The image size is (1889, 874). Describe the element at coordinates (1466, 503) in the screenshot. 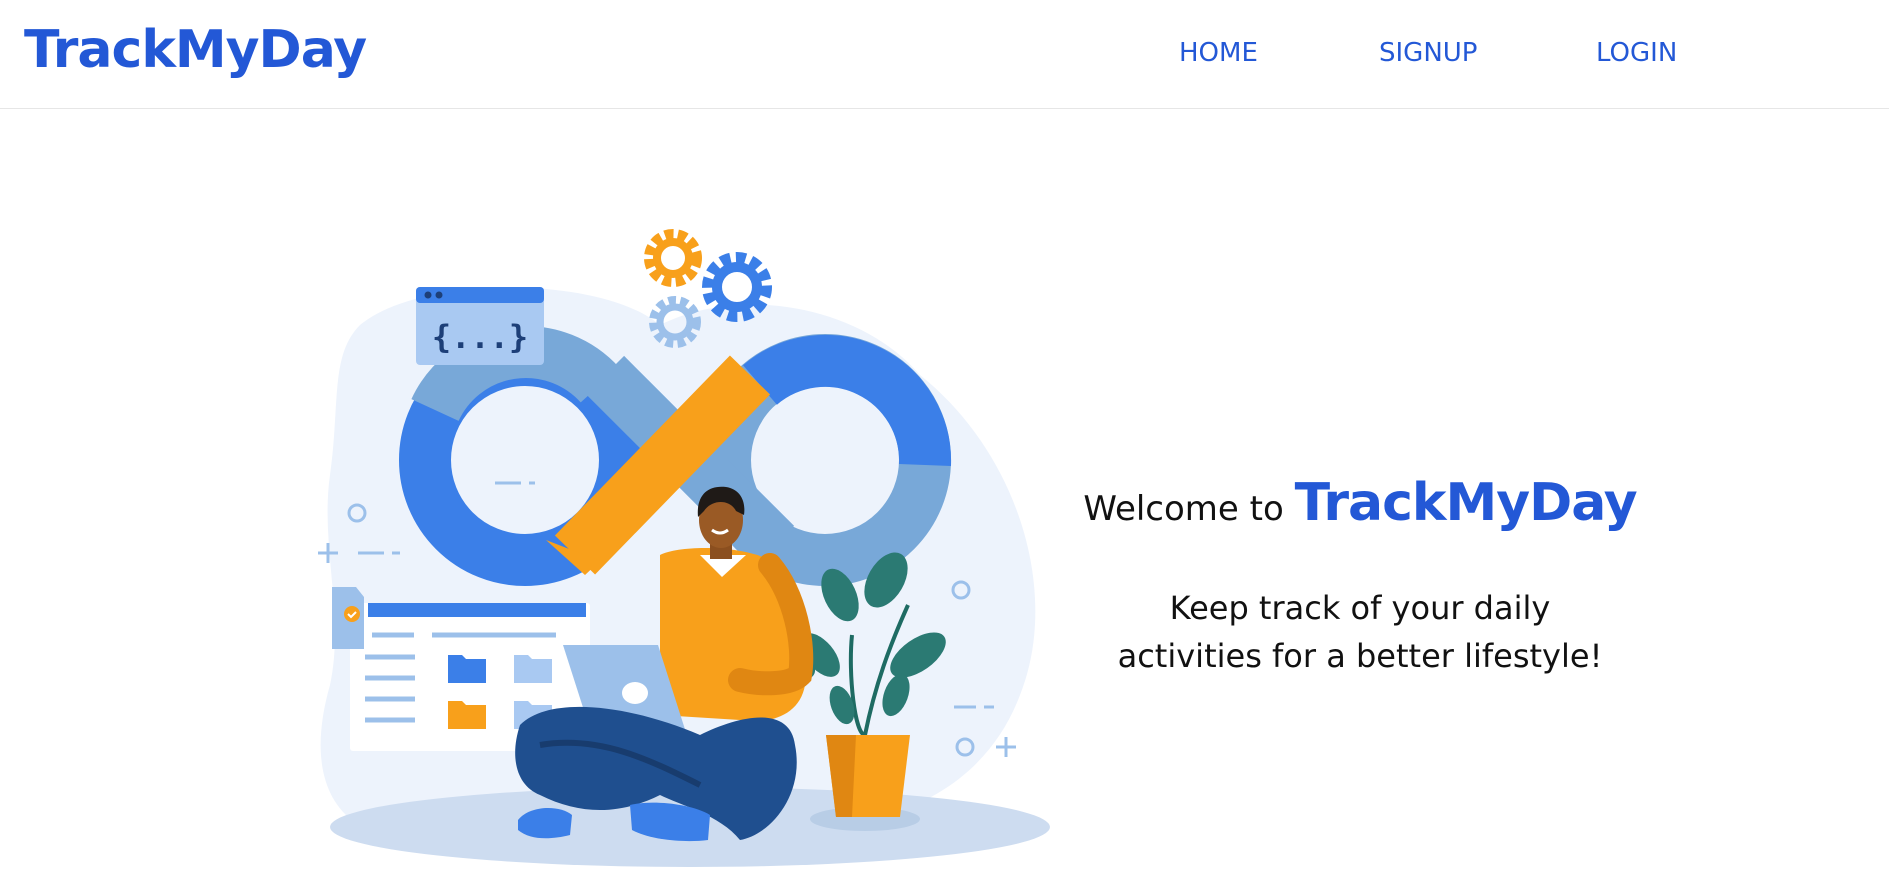

I see `welcome-brand: TrackMyDay` at that location.